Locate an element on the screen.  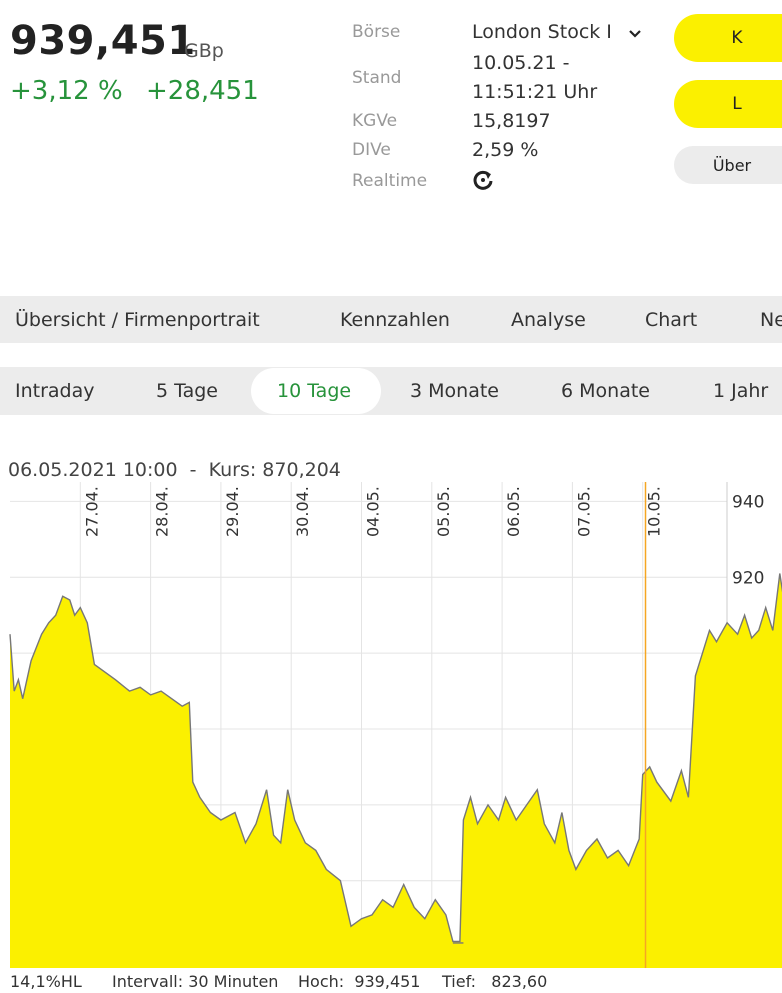
footer-low: Tief: 823,60 is located at coordinates (495, 981).